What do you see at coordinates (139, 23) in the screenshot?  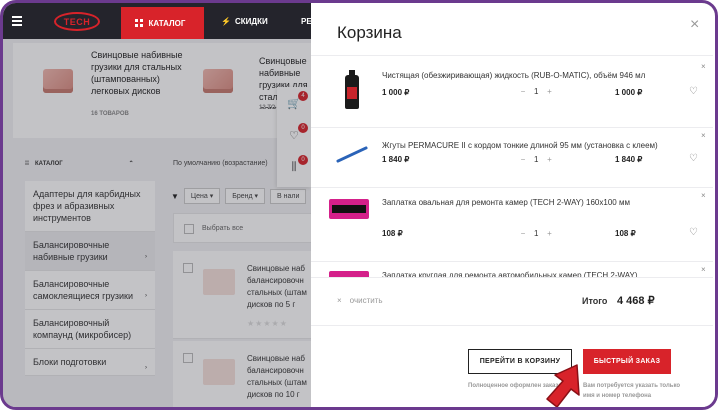 I see `grid-icon` at bounding box center [139, 23].